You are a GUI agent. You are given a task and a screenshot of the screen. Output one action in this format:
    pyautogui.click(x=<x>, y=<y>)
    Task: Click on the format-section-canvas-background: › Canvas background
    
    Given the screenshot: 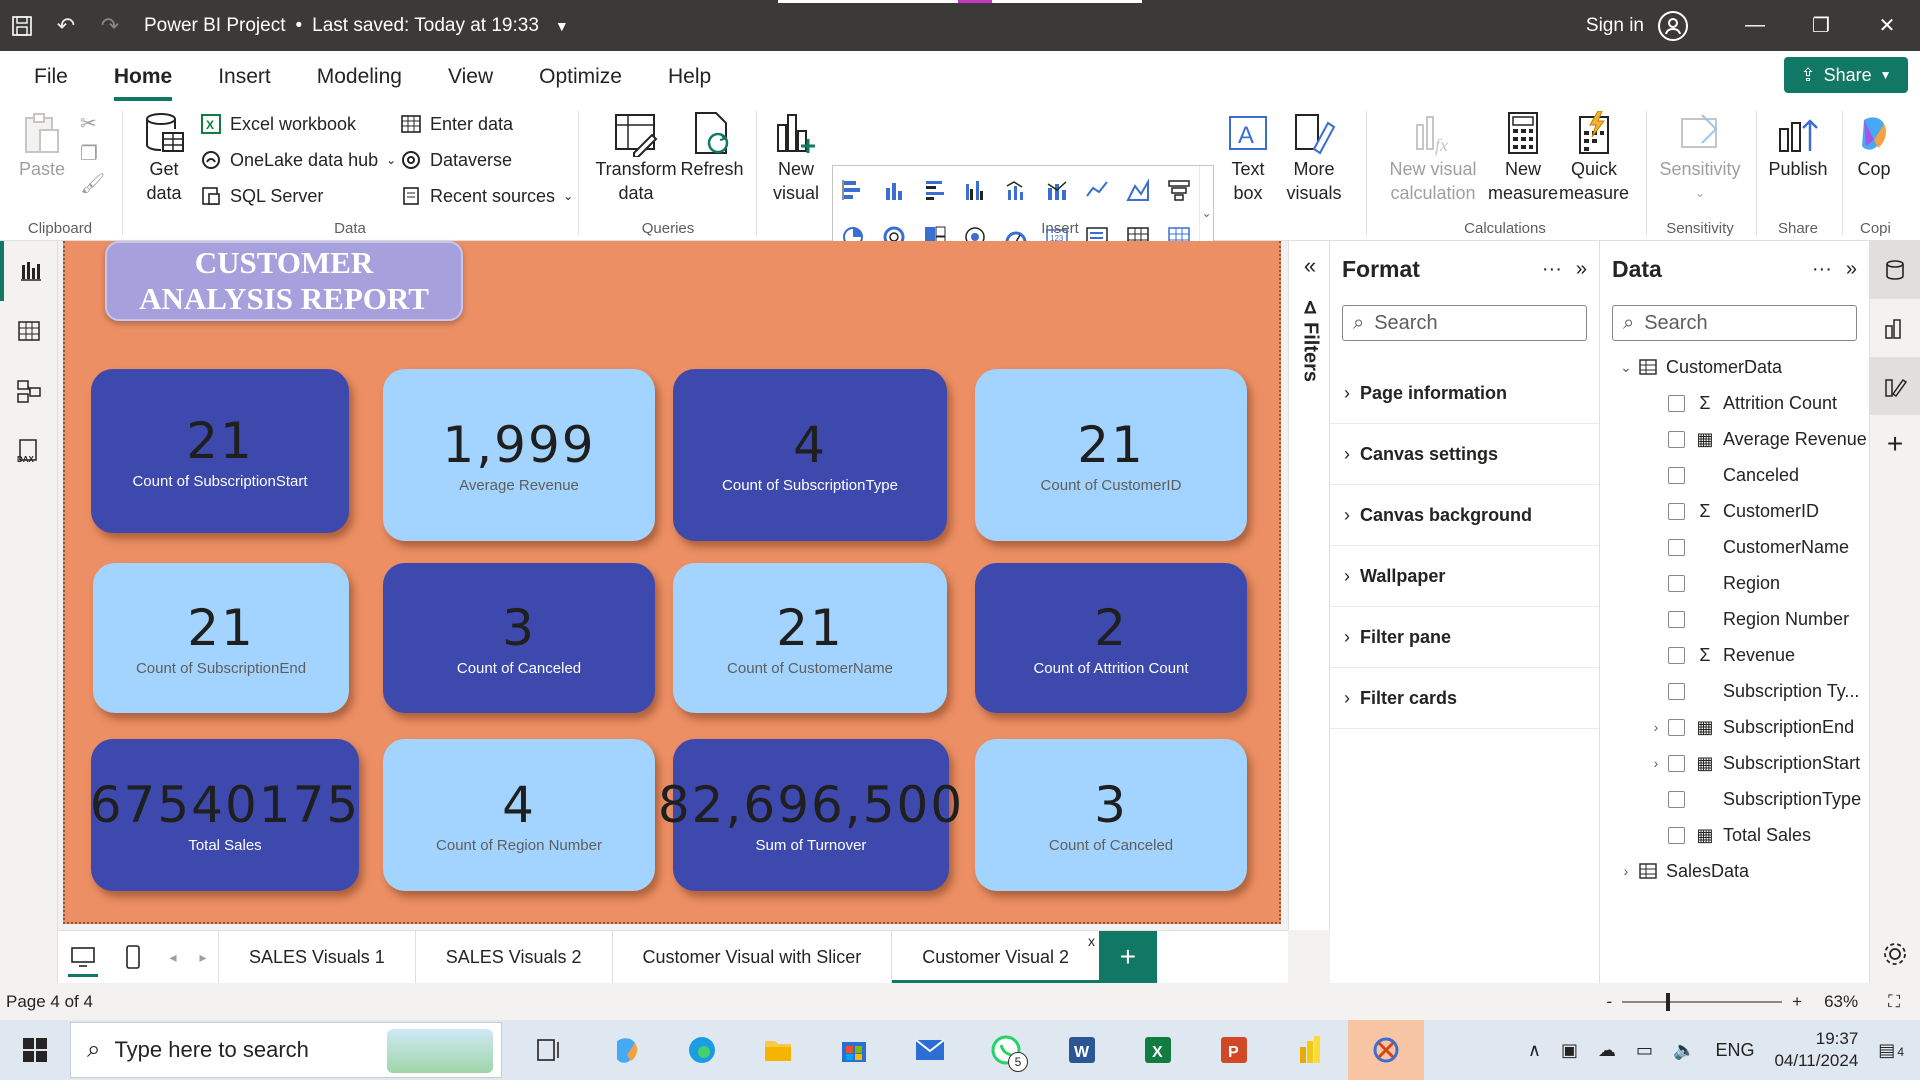 What is the action you would take?
    pyautogui.click(x=1464, y=515)
    